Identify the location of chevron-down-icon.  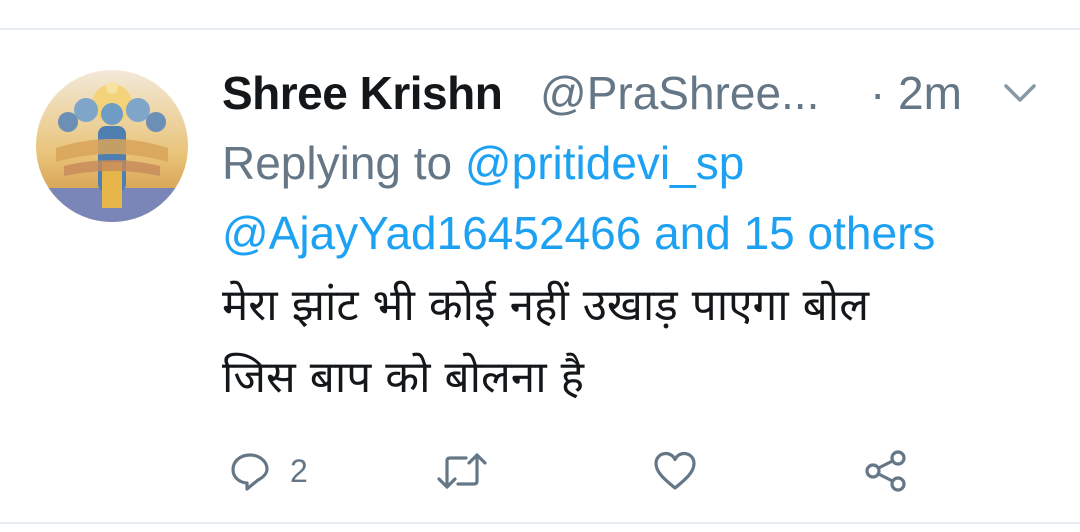
(1020, 94).